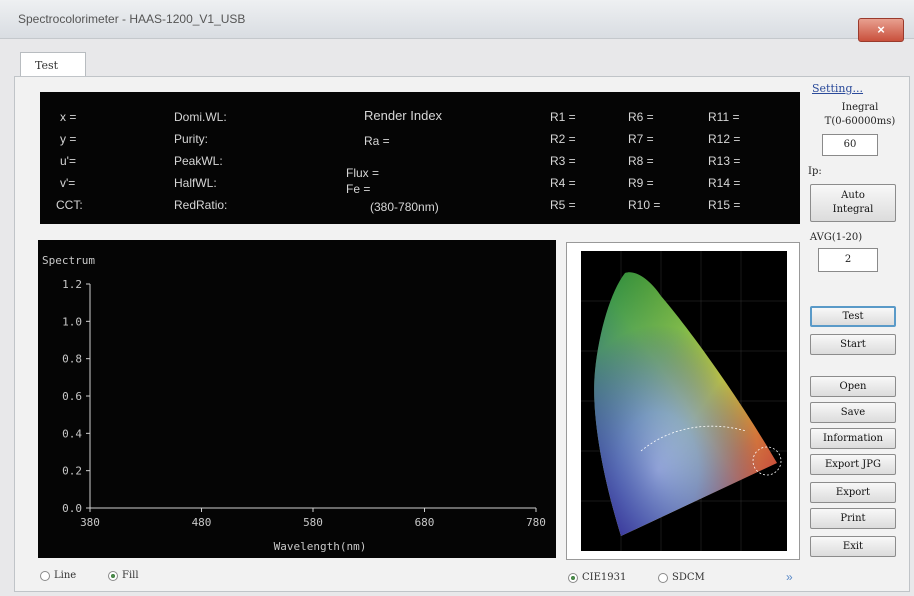 The width and height of the screenshot is (914, 596). What do you see at coordinates (850, 145) in the screenshot?
I see `integral-time-input: 60` at bounding box center [850, 145].